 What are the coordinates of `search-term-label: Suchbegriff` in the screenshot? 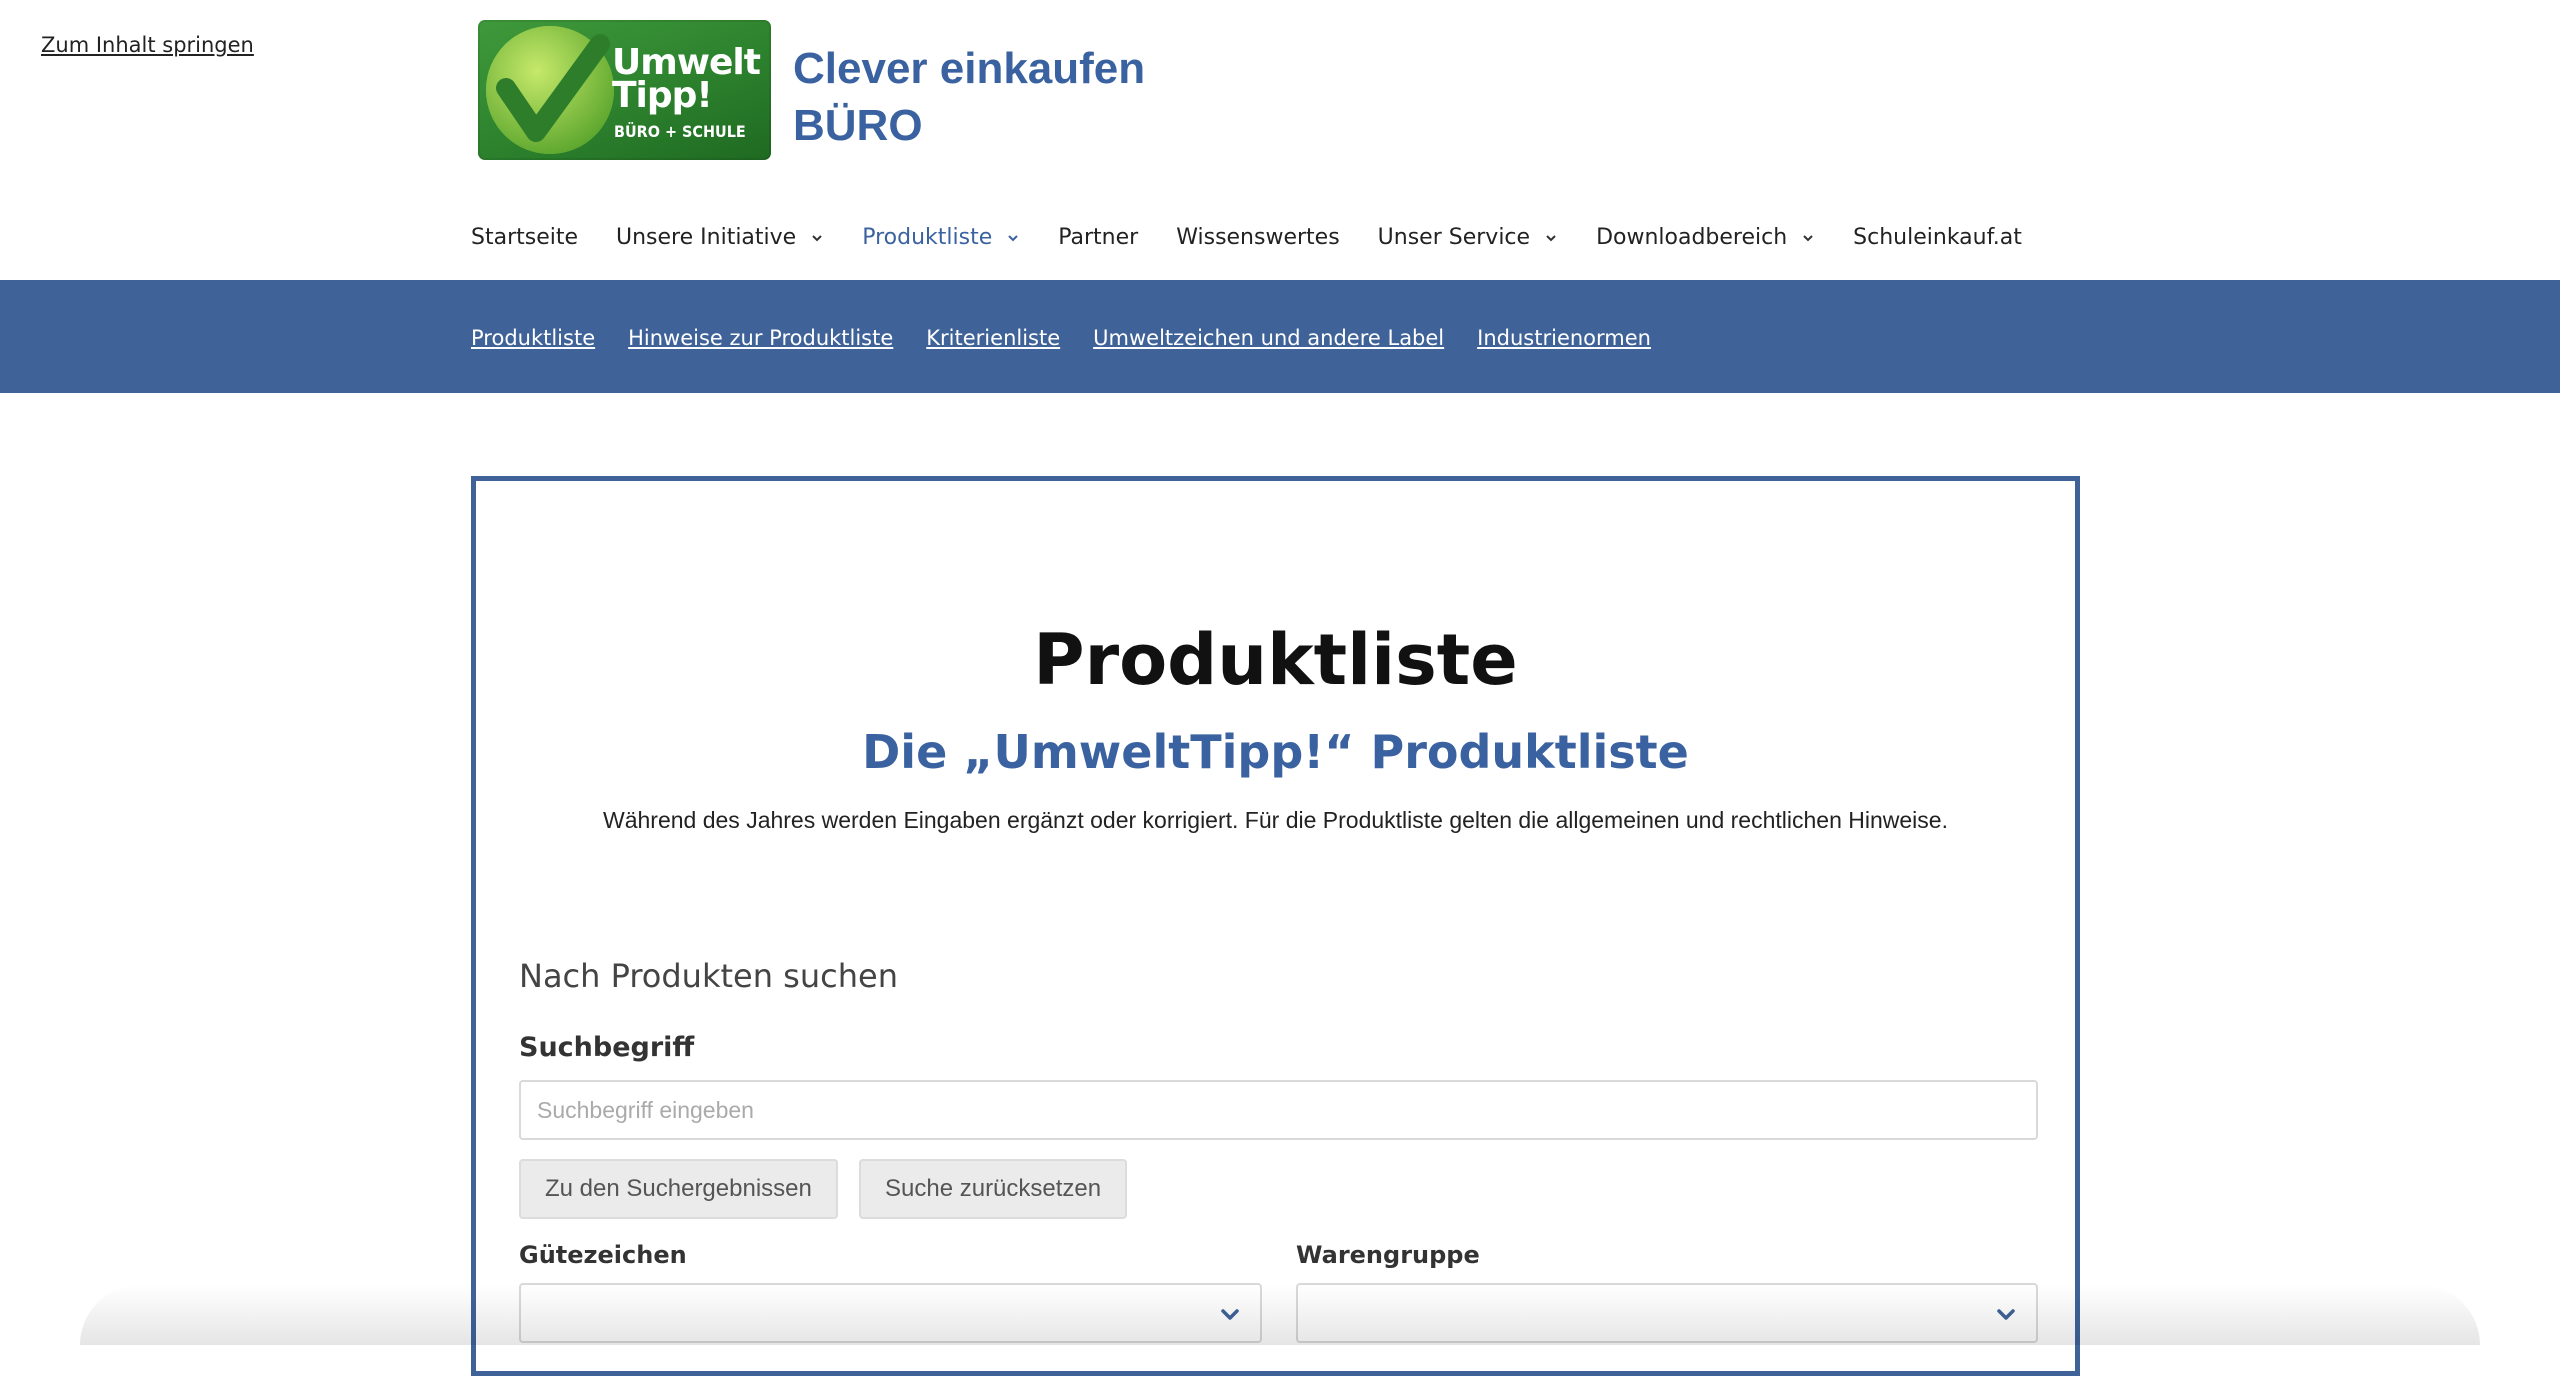 It's located at (607, 1047).